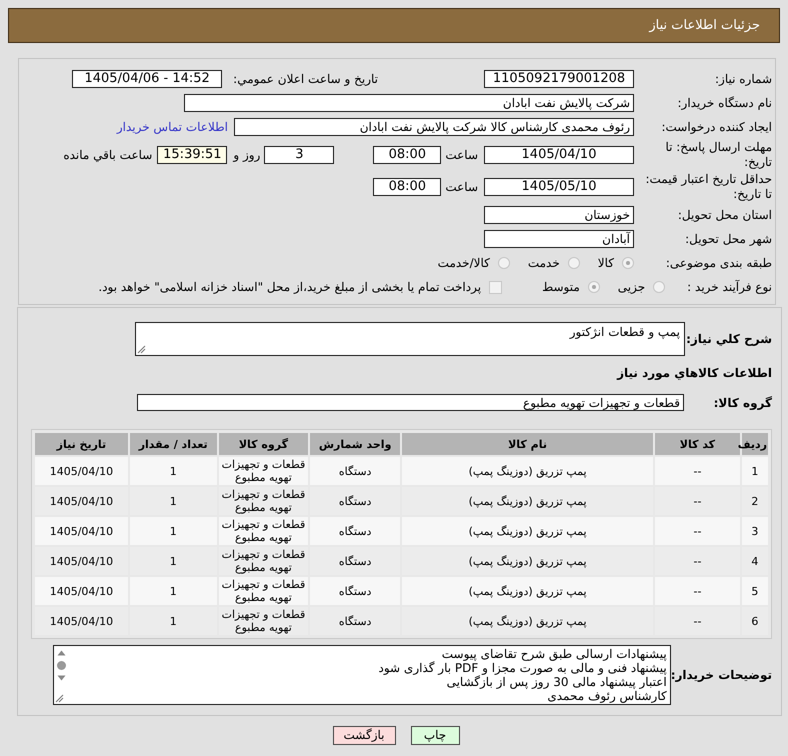 Image resolution: width=788 pixels, height=756 pixels. I want to click on validity-date-field: 1405/05/10, so click(559, 187).